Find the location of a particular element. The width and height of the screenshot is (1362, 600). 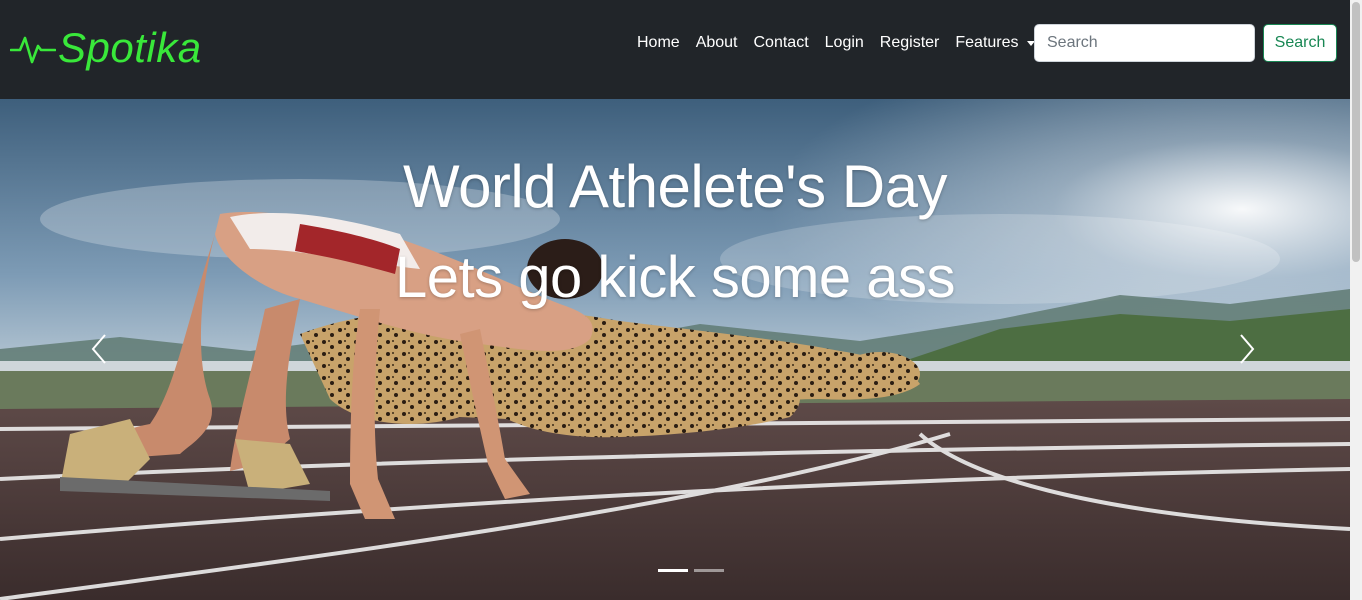

scrollbar-thumb is located at coordinates (1356, 132).